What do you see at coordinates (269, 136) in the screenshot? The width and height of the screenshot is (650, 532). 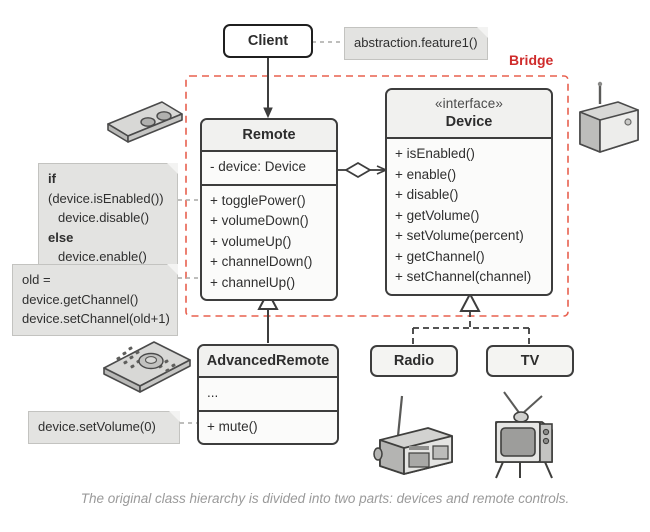 I see `remote-class-name: Remote` at bounding box center [269, 136].